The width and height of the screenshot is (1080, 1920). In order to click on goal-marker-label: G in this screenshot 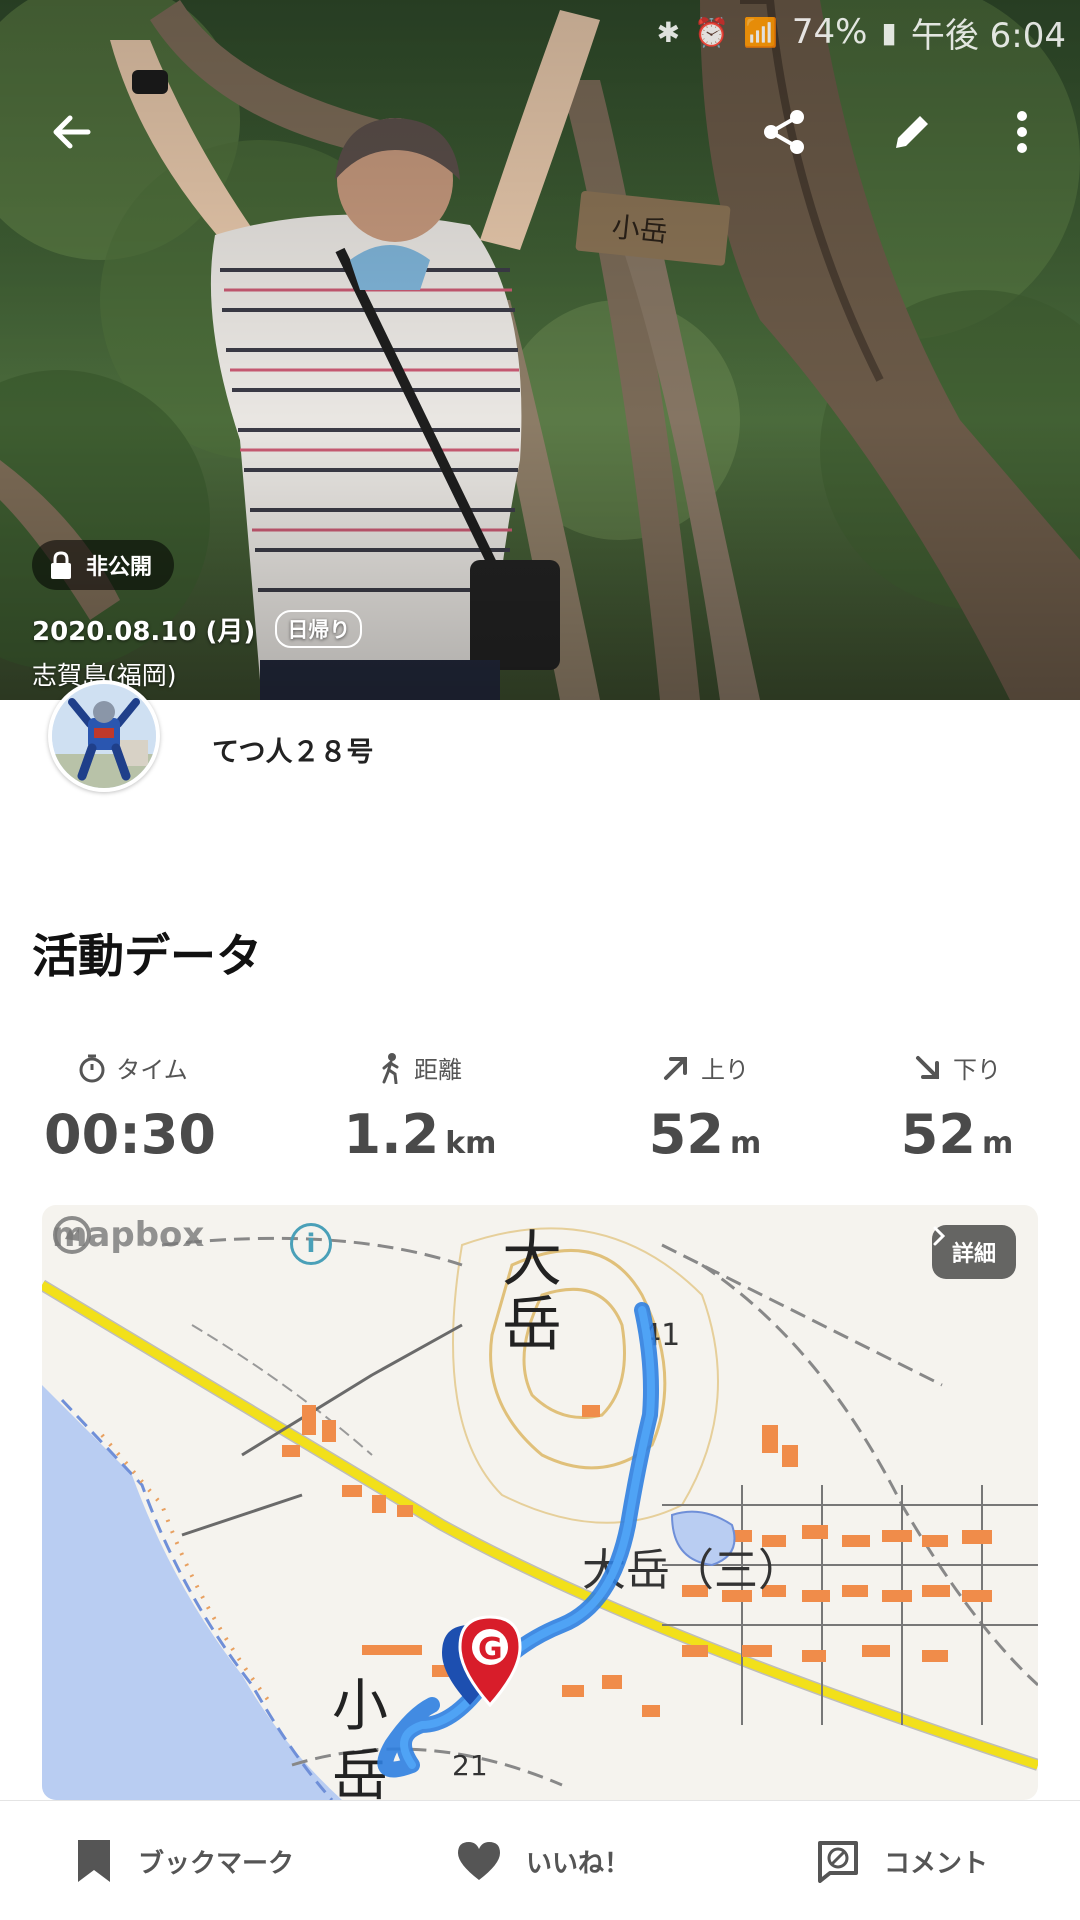, I will do `click(490, 1649)`.